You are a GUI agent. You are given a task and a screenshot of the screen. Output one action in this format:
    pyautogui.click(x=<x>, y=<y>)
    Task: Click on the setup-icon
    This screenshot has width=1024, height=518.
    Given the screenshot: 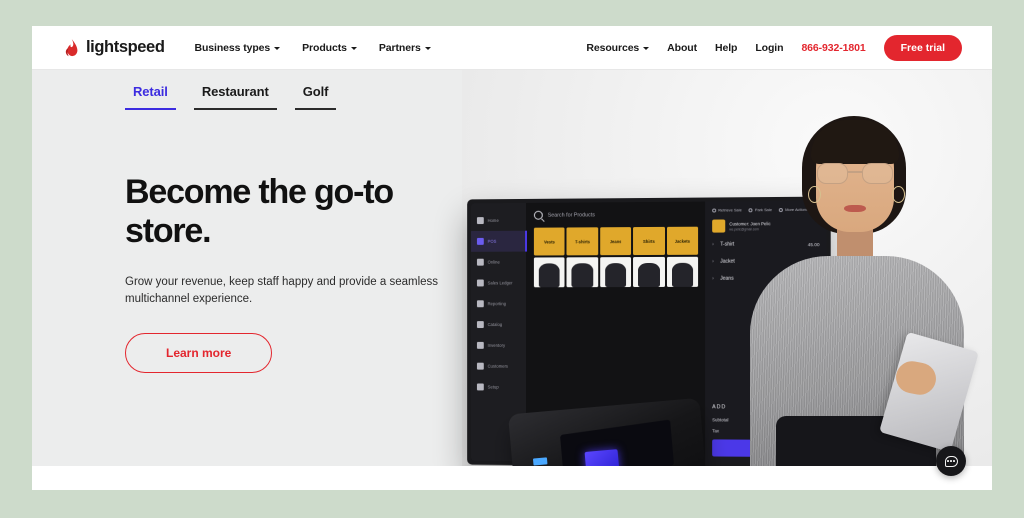 What is the action you would take?
    pyautogui.click(x=480, y=387)
    